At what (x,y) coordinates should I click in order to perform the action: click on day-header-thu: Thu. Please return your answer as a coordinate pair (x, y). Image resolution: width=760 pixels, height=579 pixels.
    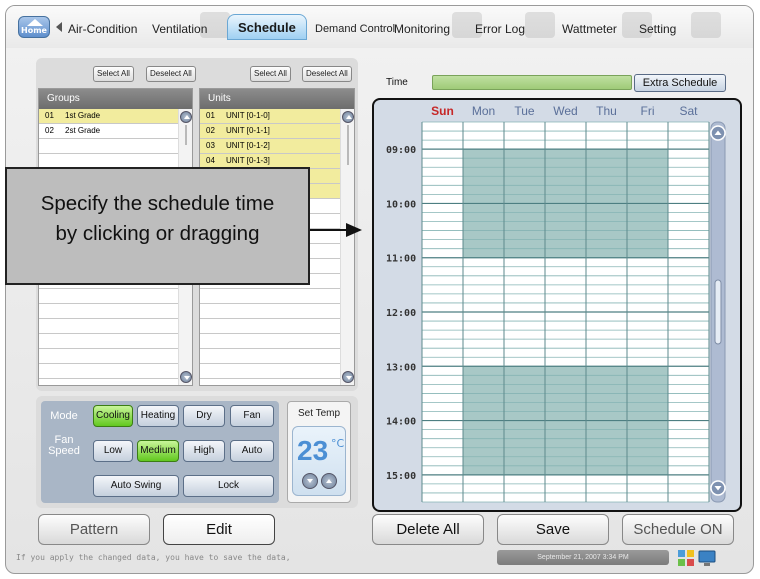
    Looking at the image, I should click on (606, 111).